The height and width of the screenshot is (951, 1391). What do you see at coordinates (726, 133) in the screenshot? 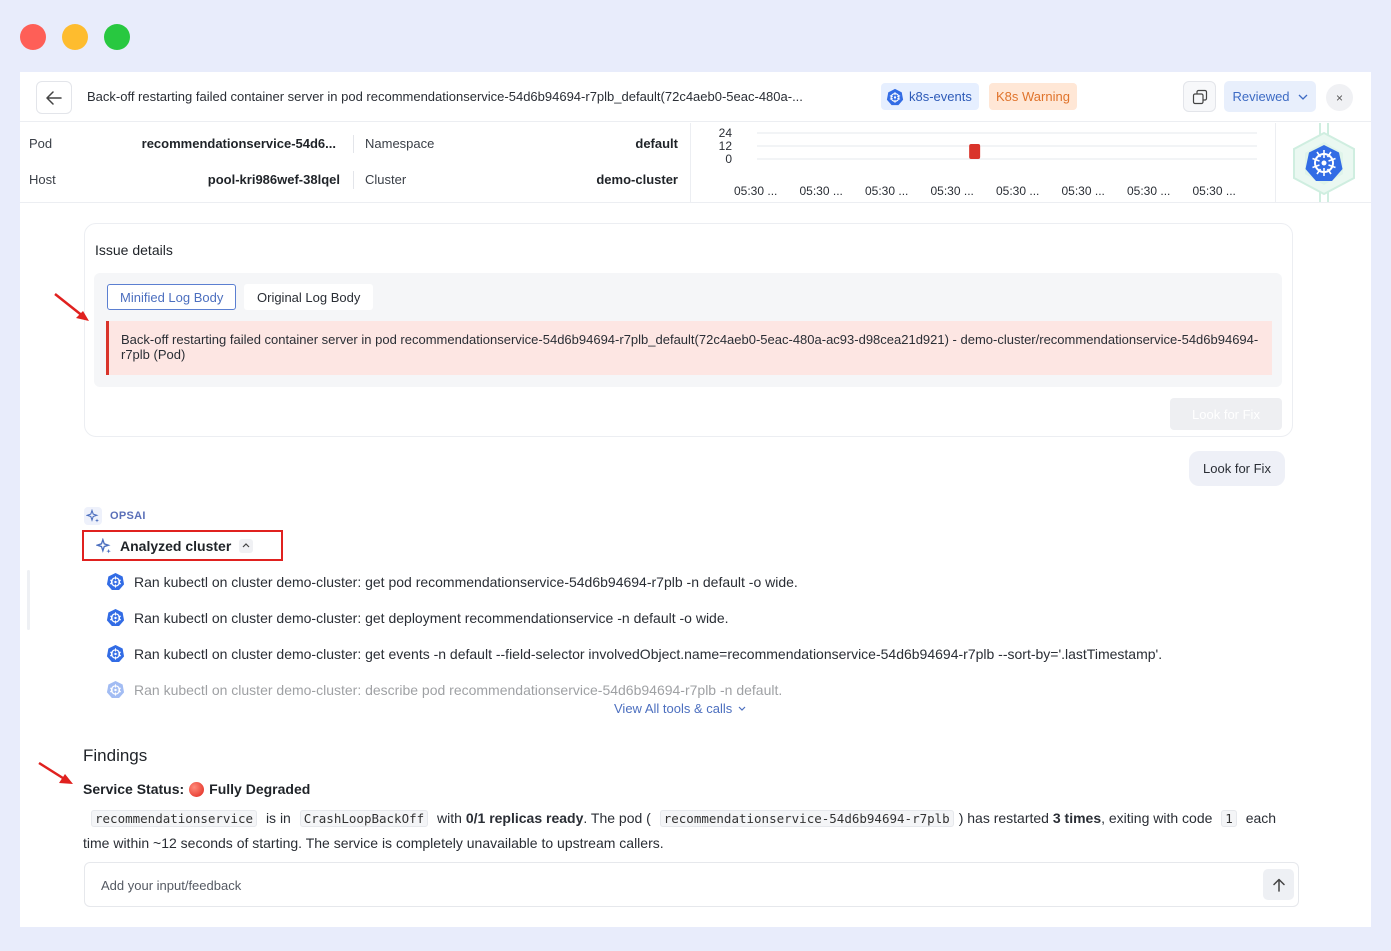
I see `chart-y-tick-label: 24` at bounding box center [726, 133].